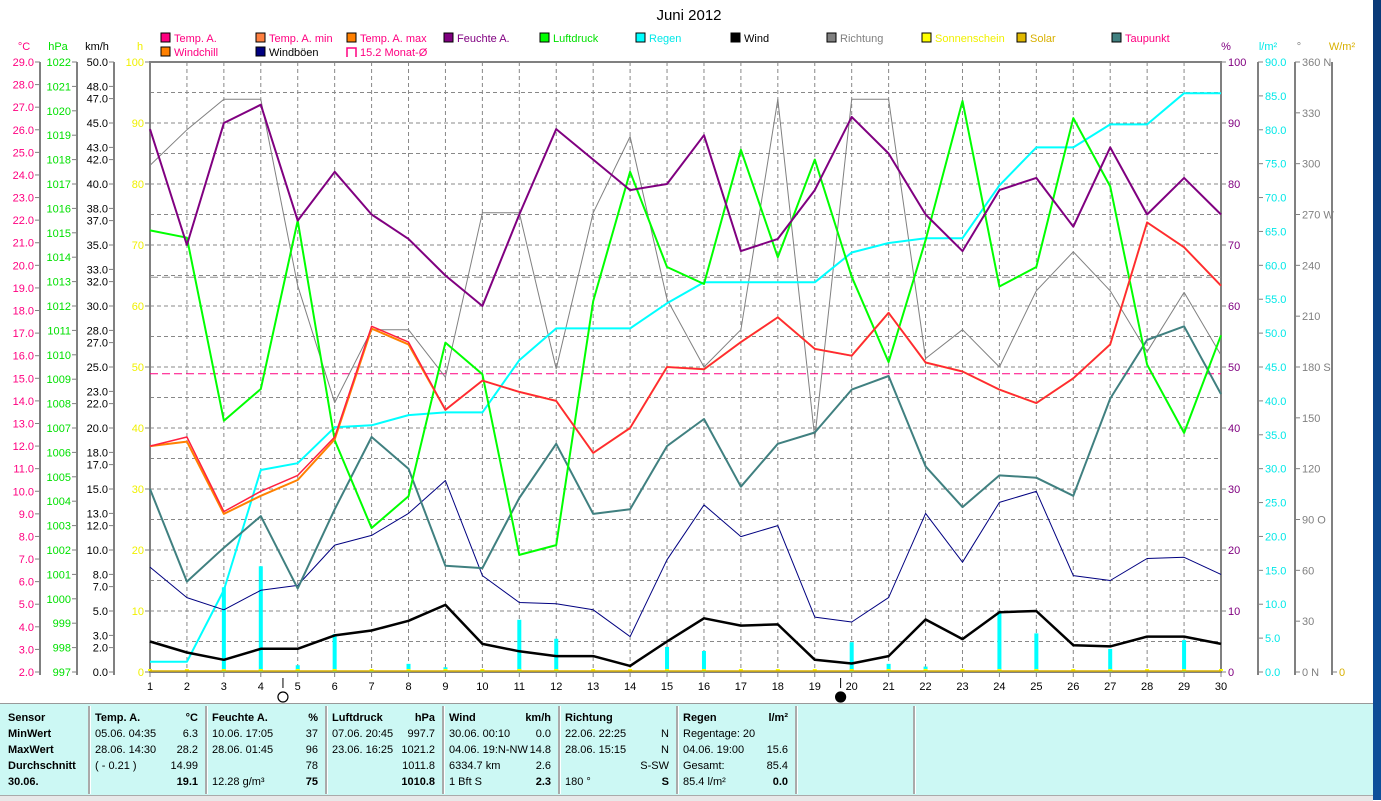  I want to click on pct-tick-label: 90, so click(1234, 124).